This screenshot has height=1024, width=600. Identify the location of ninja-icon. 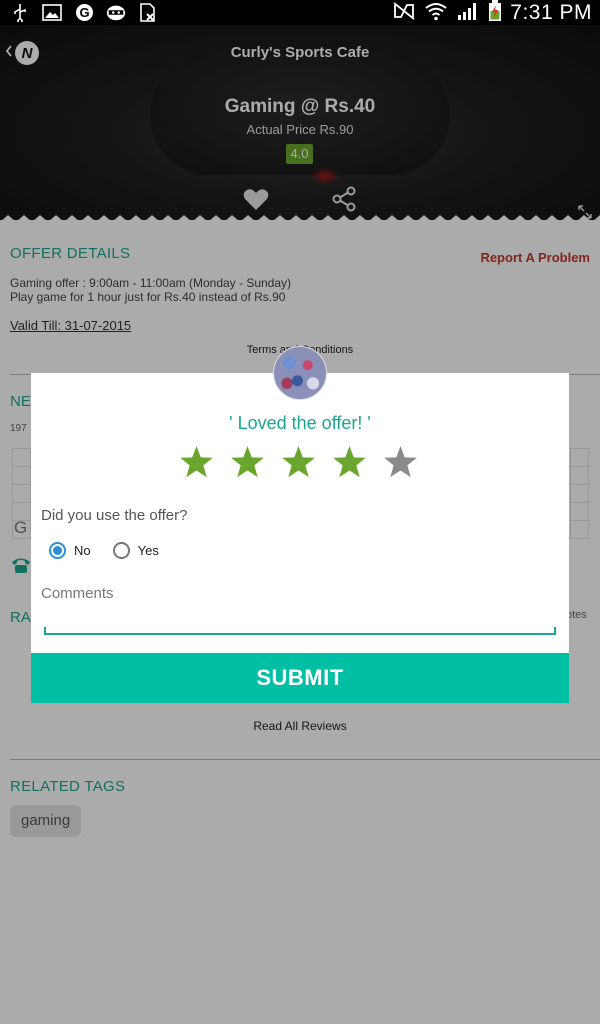
(116, 12).